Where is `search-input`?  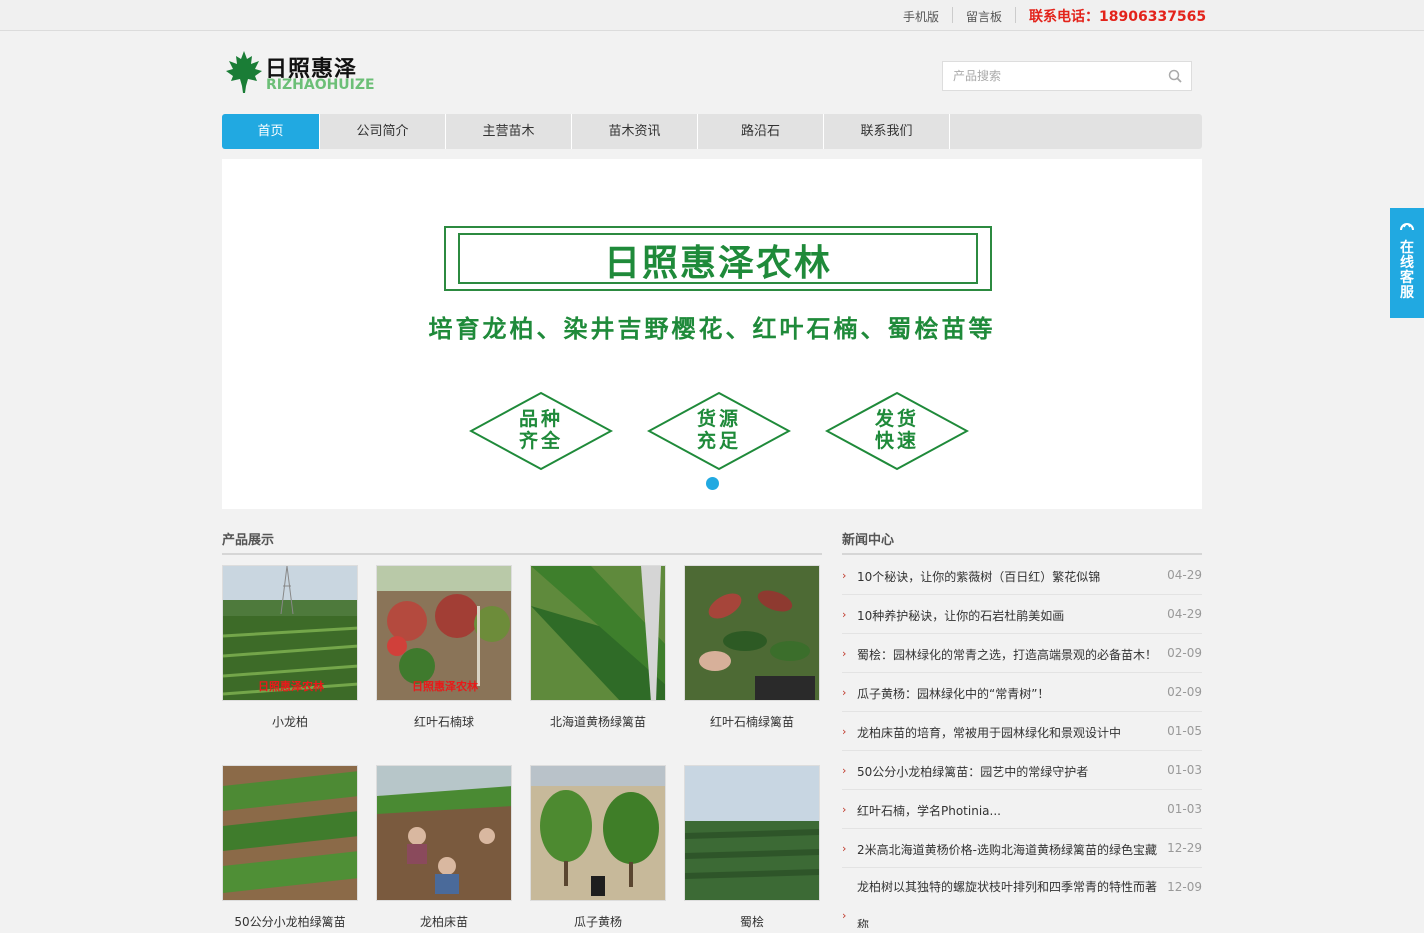 search-input is located at coordinates (1048, 76).